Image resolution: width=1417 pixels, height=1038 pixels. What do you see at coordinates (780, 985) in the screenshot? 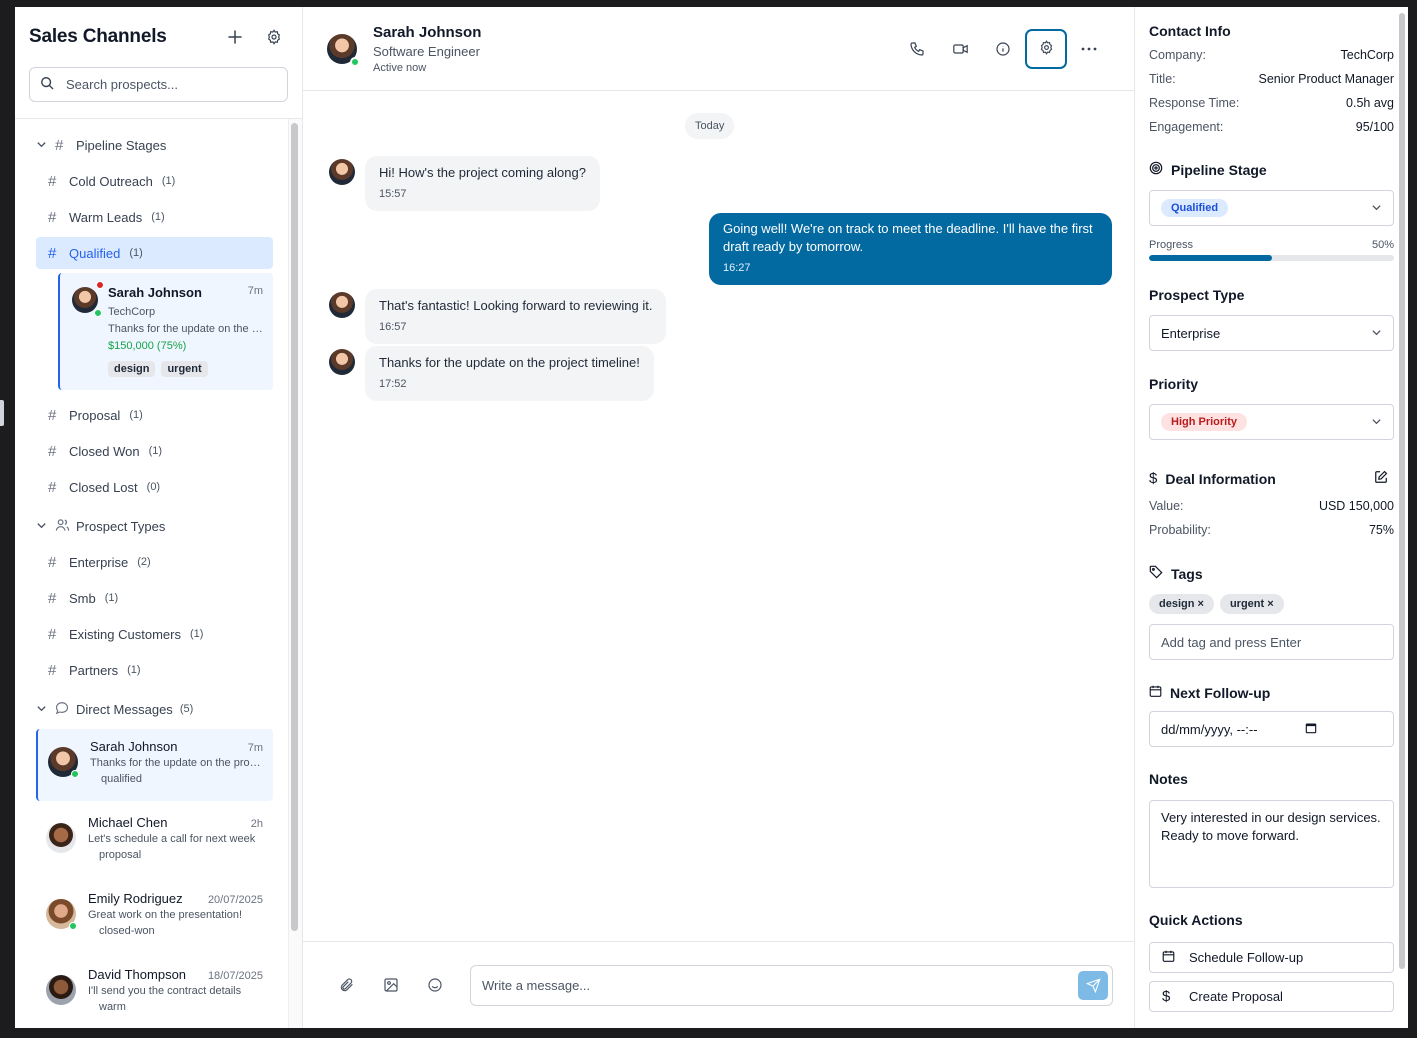
I see `message-input` at bounding box center [780, 985].